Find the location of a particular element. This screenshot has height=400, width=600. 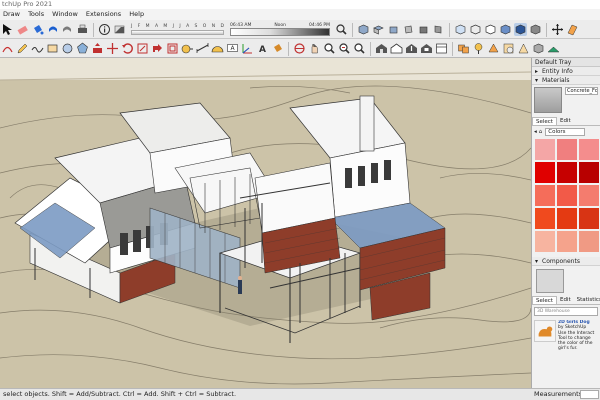

front-view-icon is located at coordinates (393, 29).